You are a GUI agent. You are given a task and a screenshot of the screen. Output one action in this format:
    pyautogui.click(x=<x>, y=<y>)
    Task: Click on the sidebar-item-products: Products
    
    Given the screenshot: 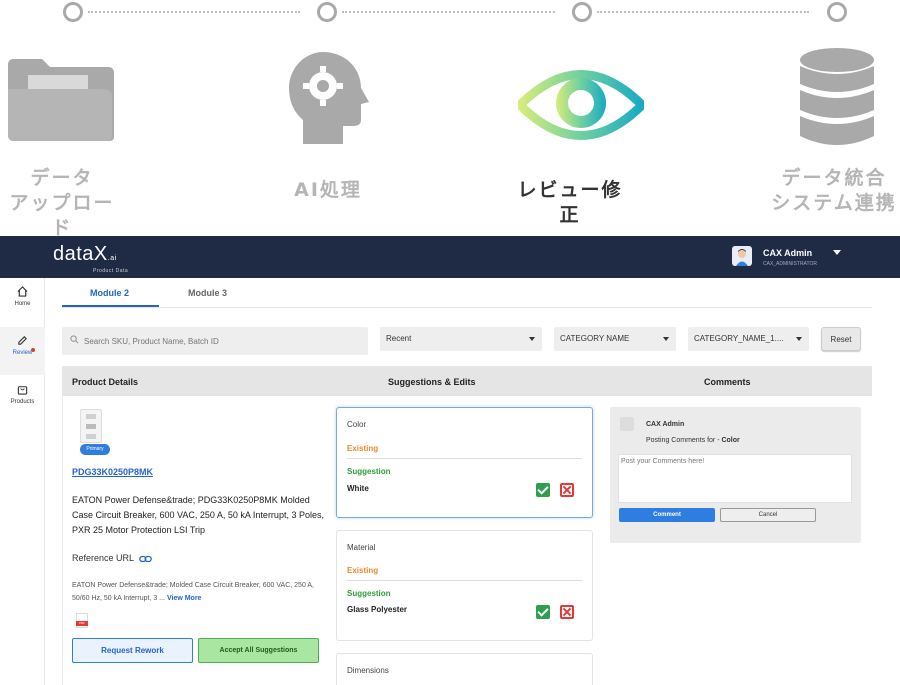 What is the action you would take?
    pyautogui.click(x=22, y=400)
    